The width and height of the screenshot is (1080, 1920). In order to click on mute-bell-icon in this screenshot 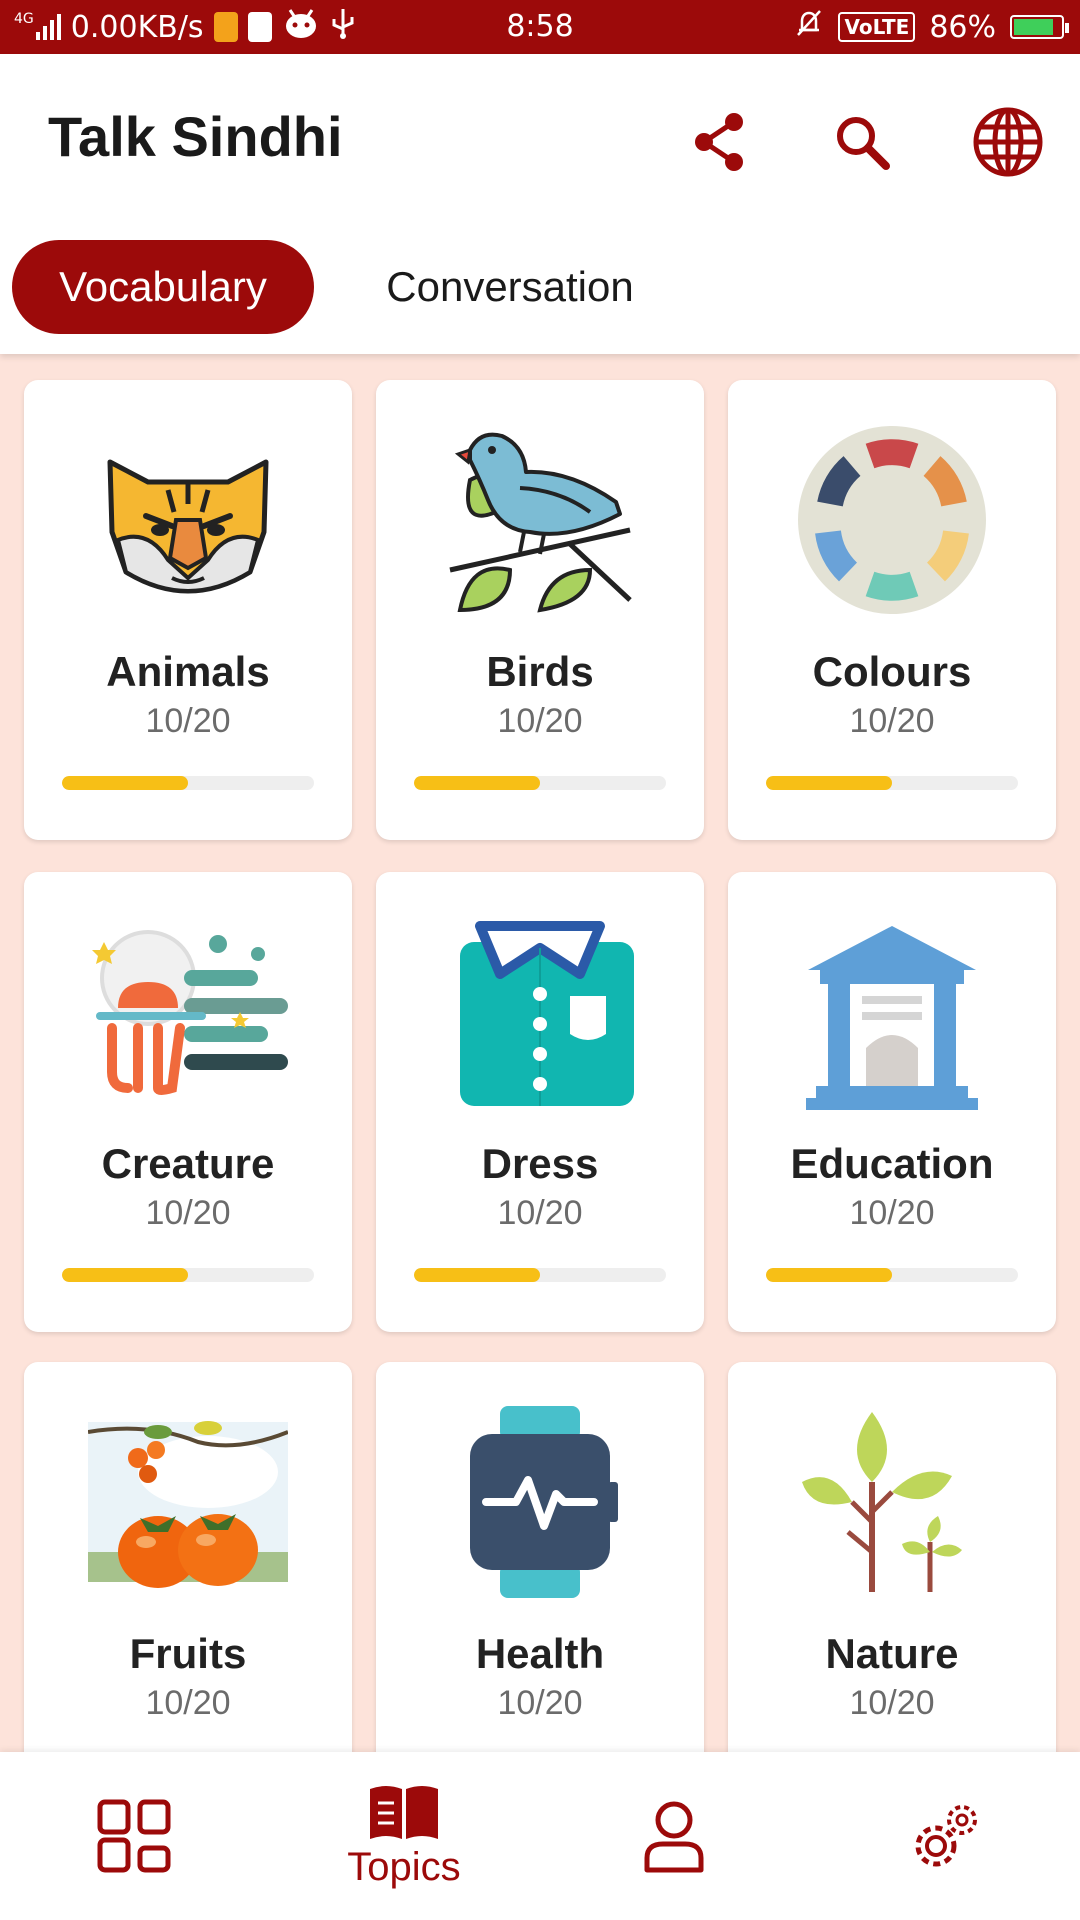, I will do `click(809, 27)`.